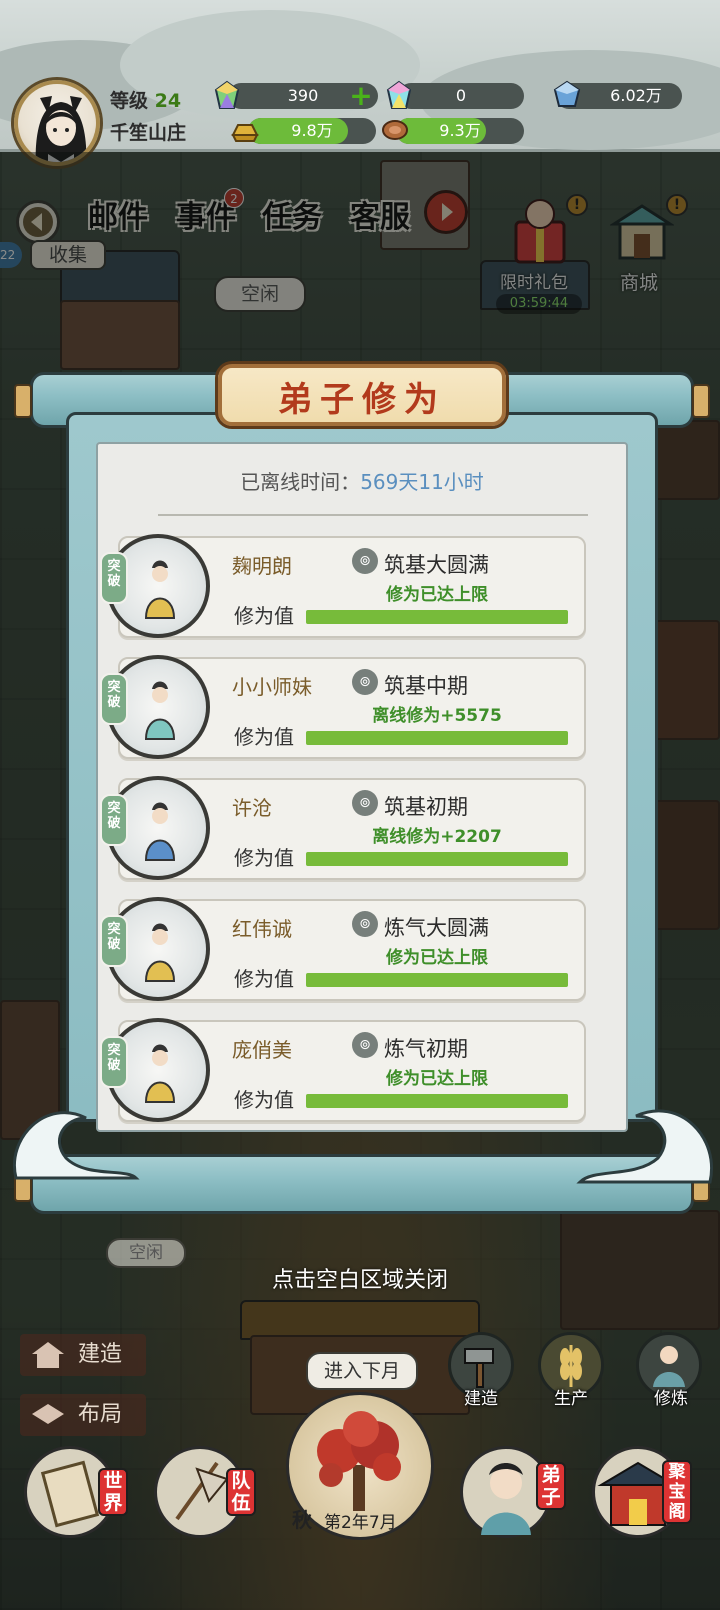  What do you see at coordinates (343, 586) in the screenshot?
I see `disciple-card: 突破 麹明朗 ⊚ 筑基大圆满修为值 修为已达上限` at bounding box center [343, 586].